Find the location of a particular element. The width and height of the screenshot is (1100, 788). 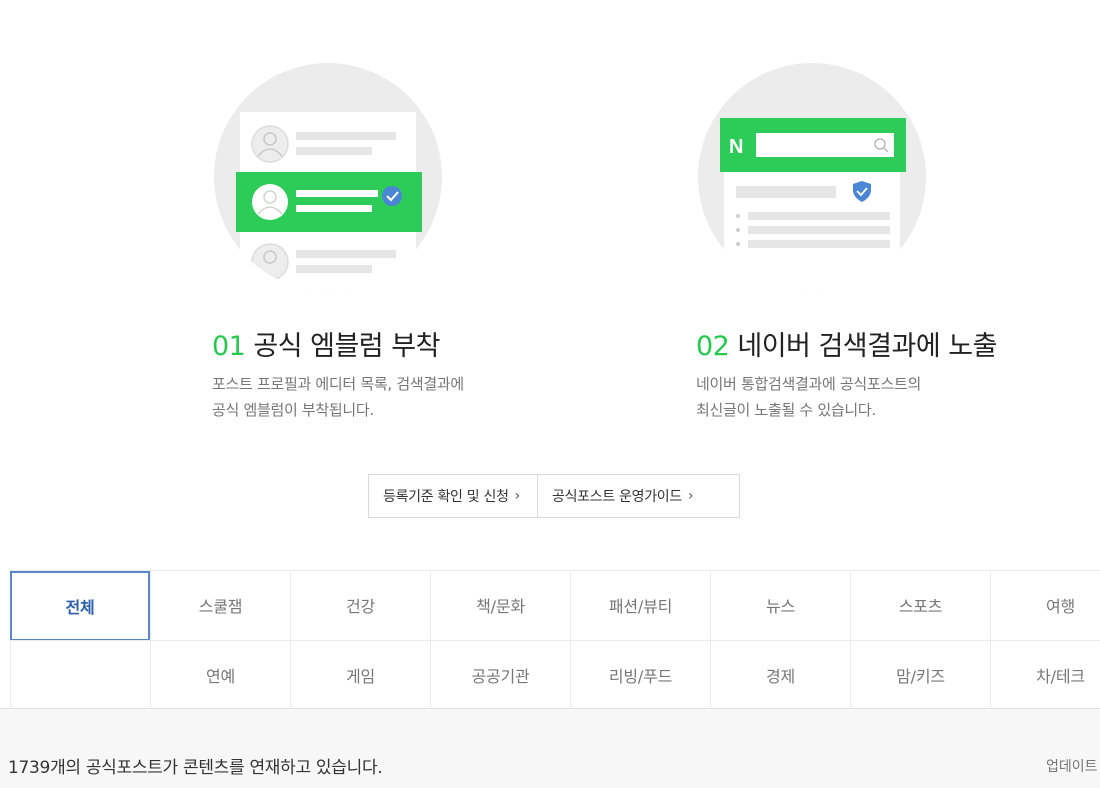

naver-search-result-illustration: N is located at coordinates (812, 177).